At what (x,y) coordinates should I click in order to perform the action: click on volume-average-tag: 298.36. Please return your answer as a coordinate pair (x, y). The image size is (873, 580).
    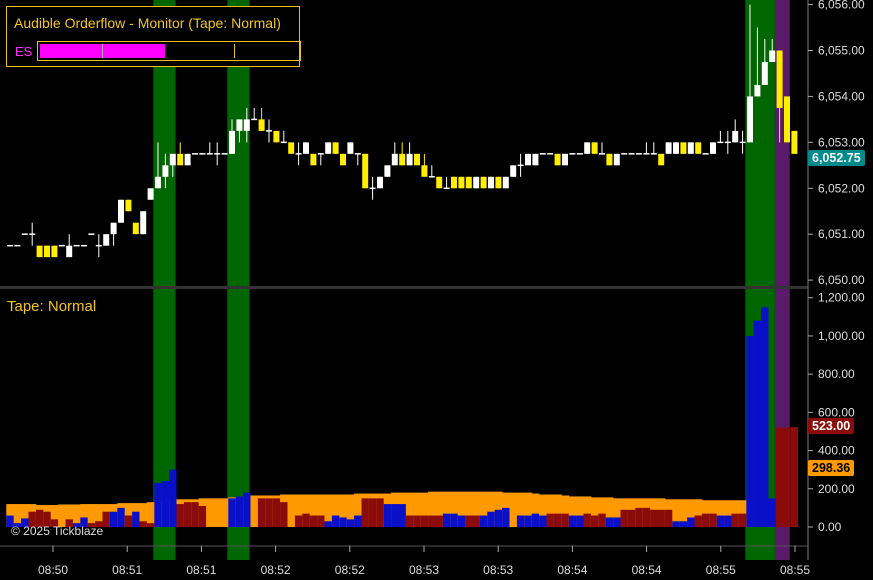
    Looking at the image, I should click on (831, 468).